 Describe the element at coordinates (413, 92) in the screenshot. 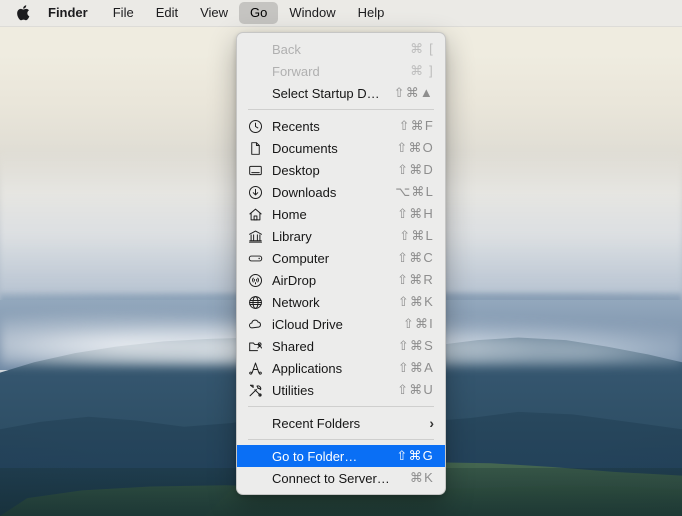

I see `menu-item-shortcut: ⇧⌘▲` at that location.